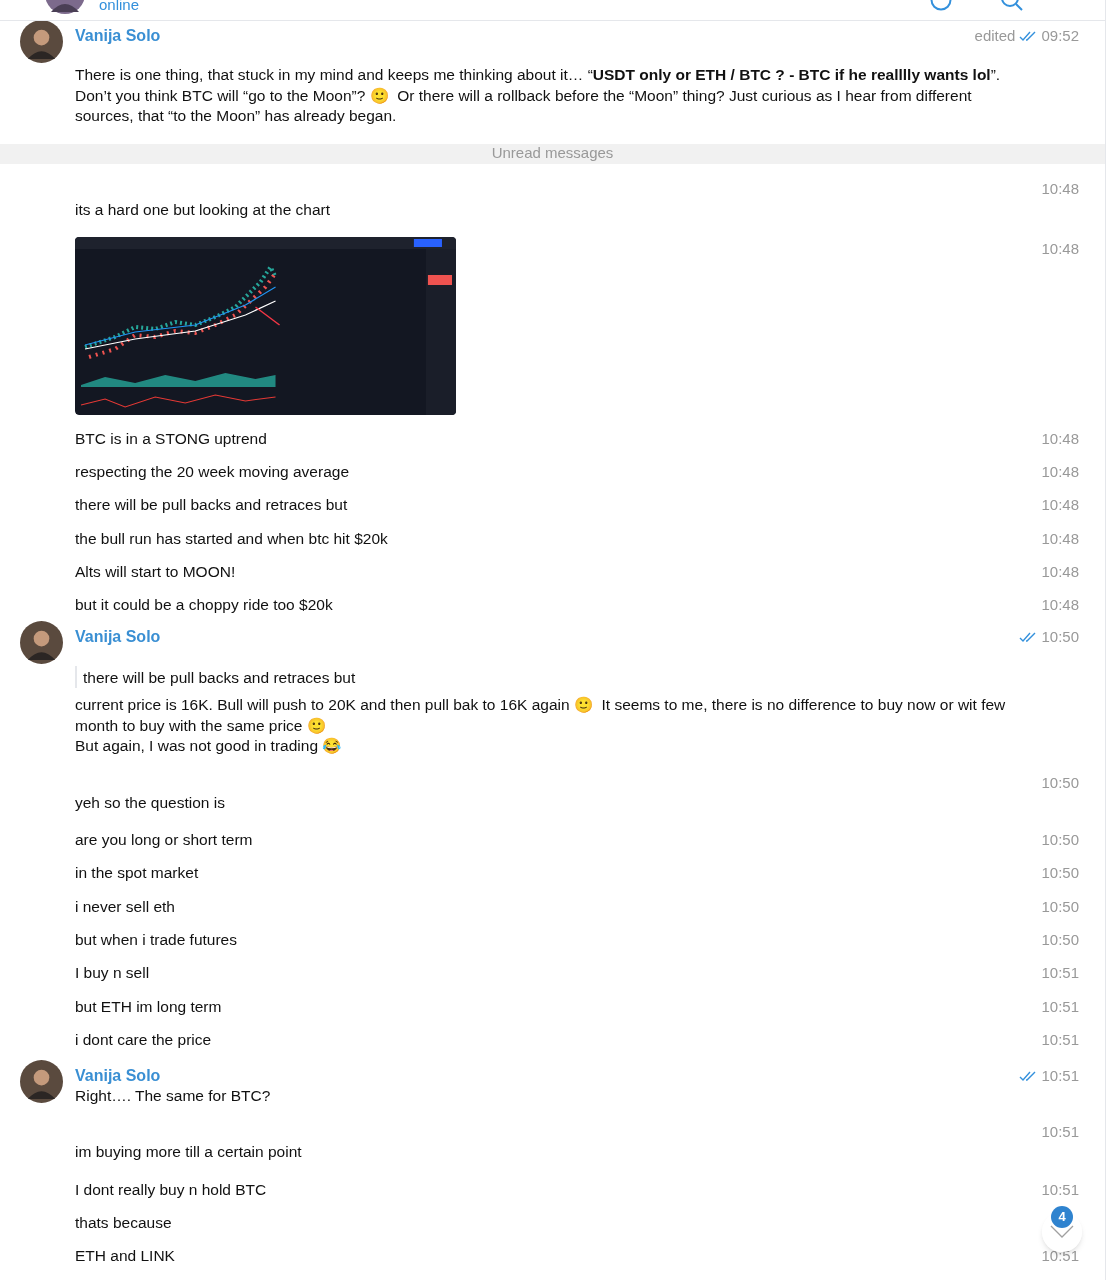 This screenshot has height=1280, width=1106. I want to click on status-text: online, so click(119, 7).